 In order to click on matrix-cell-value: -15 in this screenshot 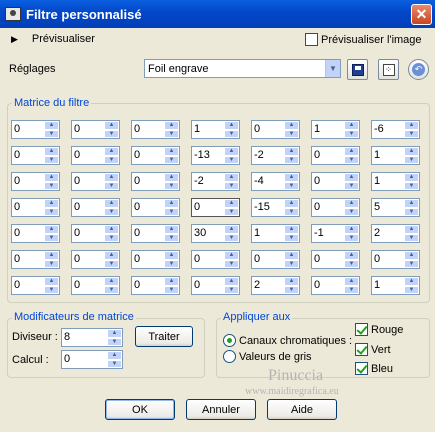, I will do `click(268, 207)`.